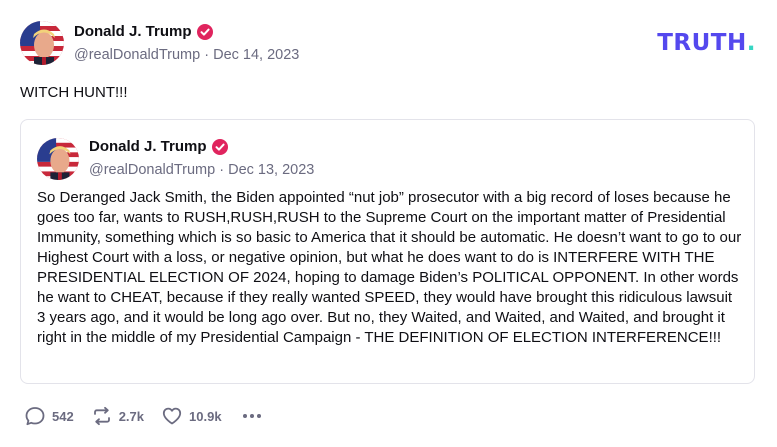 The height and width of the screenshot is (447, 777). I want to click on reply-count: 542, so click(63, 416).